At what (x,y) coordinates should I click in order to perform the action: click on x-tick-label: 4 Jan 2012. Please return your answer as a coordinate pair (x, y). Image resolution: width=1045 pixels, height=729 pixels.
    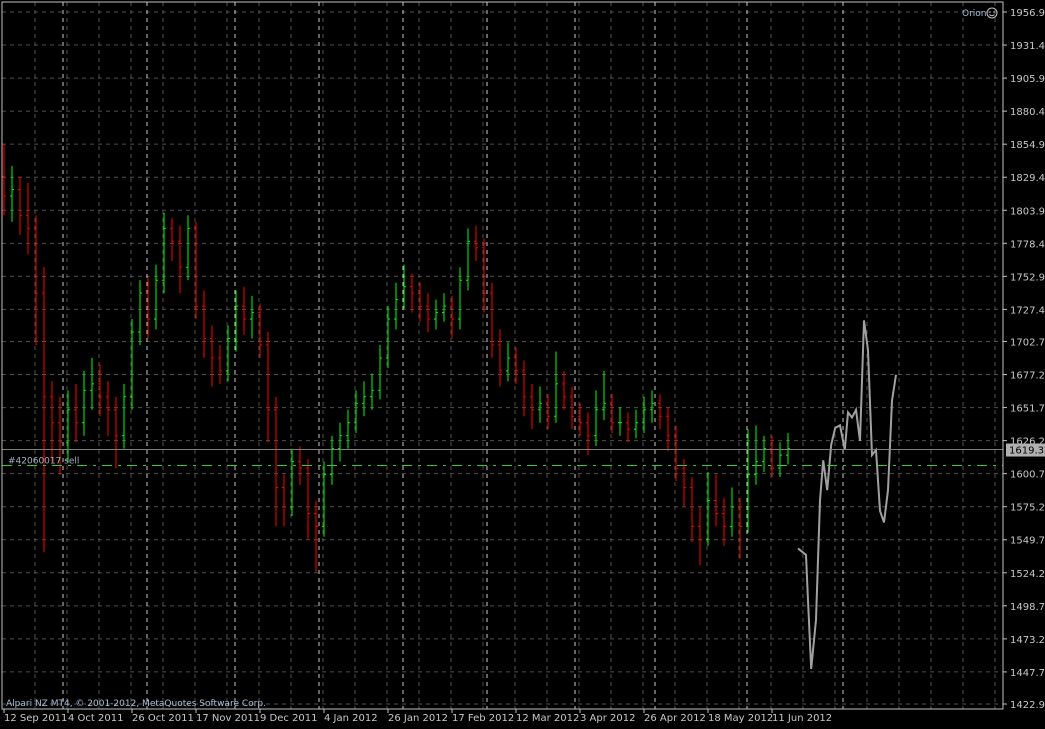
    Looking at the image, I should click on (351, 718).